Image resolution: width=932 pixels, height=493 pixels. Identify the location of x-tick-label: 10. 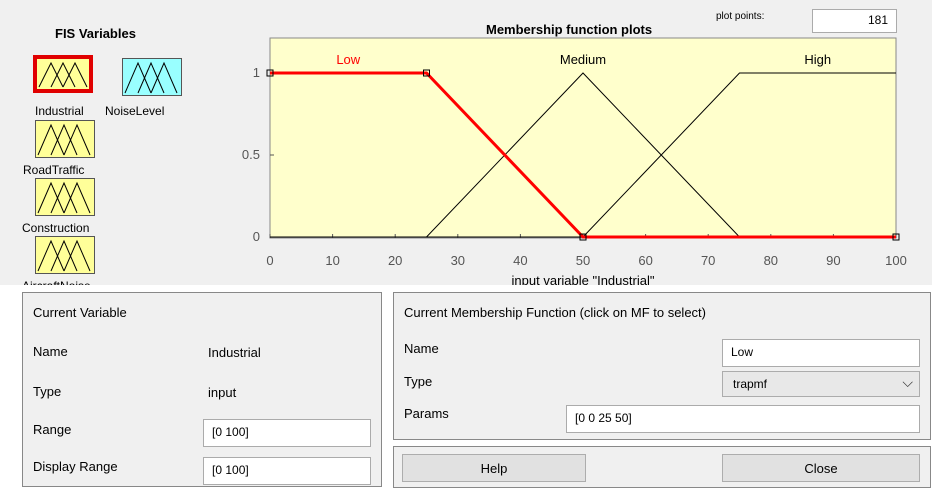
(332, 260).